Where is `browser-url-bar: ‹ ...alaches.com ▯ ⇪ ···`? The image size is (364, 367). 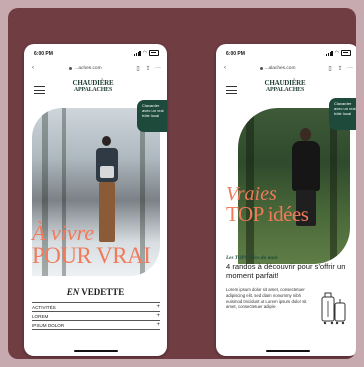 browser-url-bar: ‹ ...alaches.com ▯ ⇪ ··· is located at coordinates (287, 68).